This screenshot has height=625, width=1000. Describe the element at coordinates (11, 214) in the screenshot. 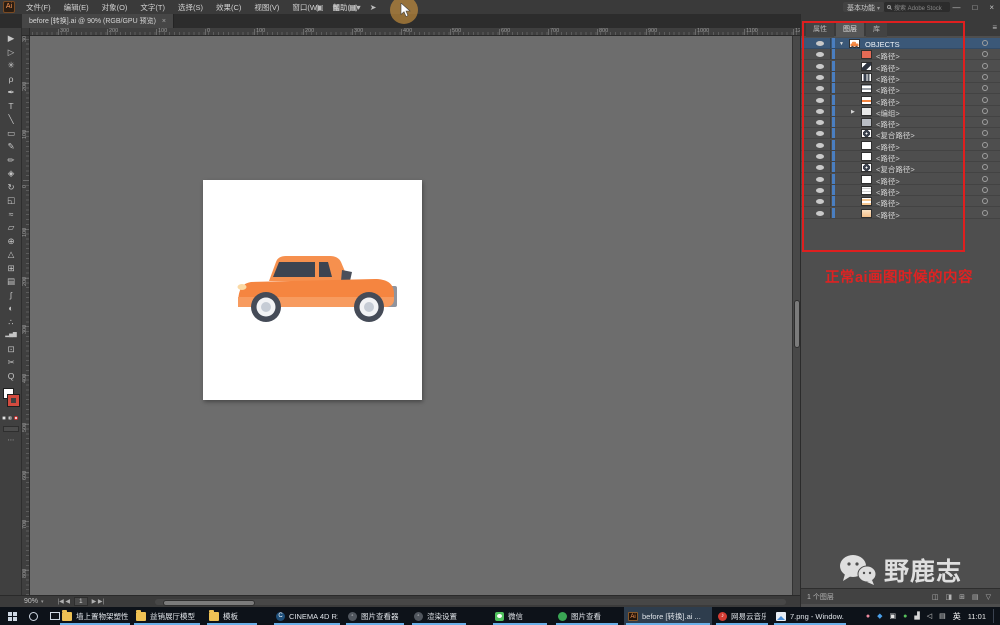

I see `width-tool: ≈` at that location.